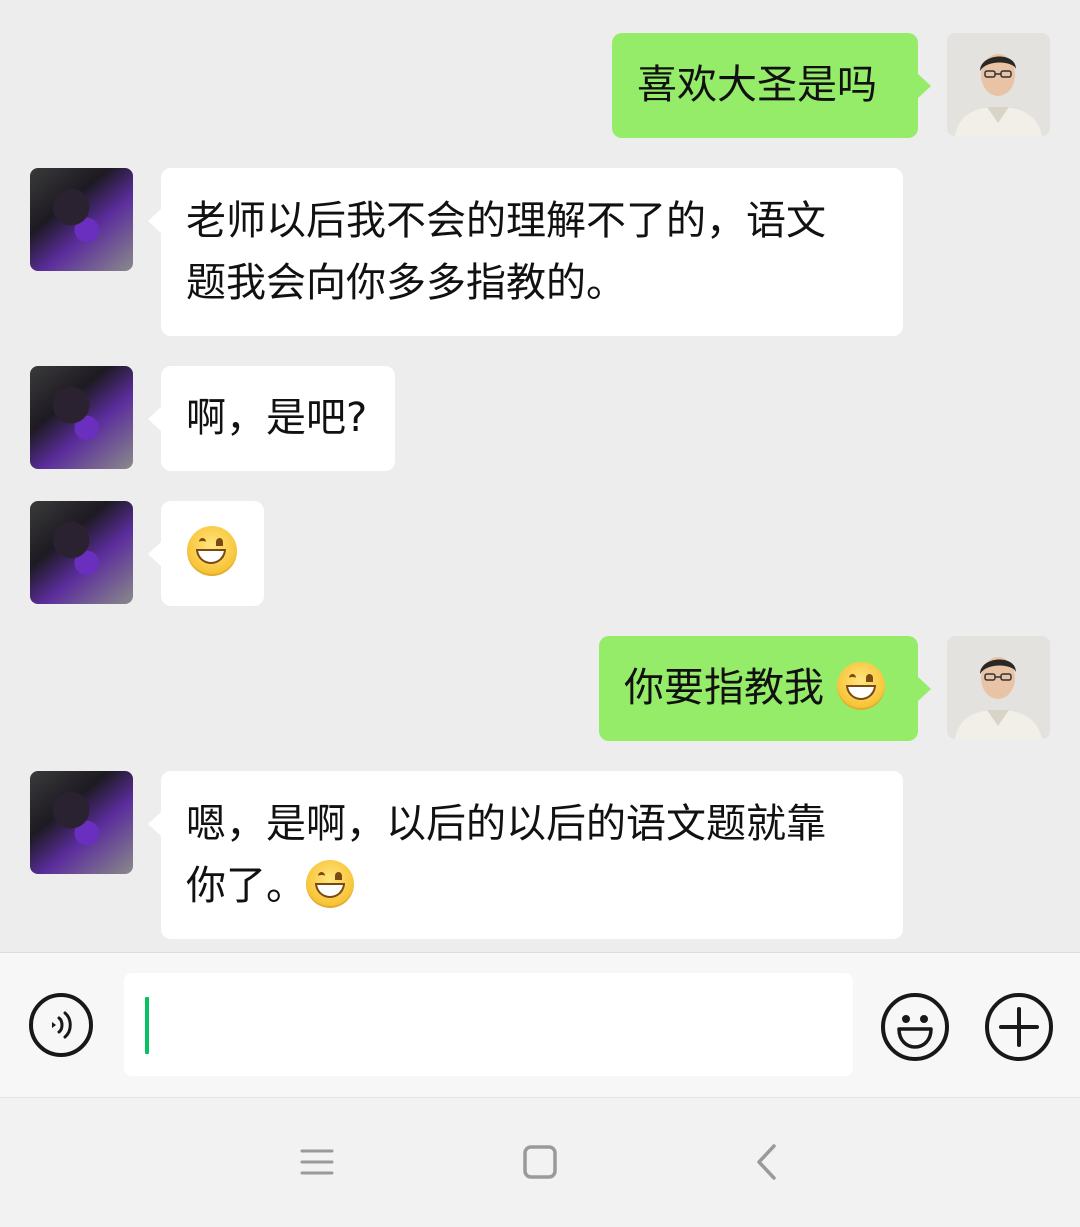 This screenshot has width=1080, height=1227. Describe the element at coordinates (757, 85) in the screenshot. I see `message-text: 喜欢大圣是吗` at that location.